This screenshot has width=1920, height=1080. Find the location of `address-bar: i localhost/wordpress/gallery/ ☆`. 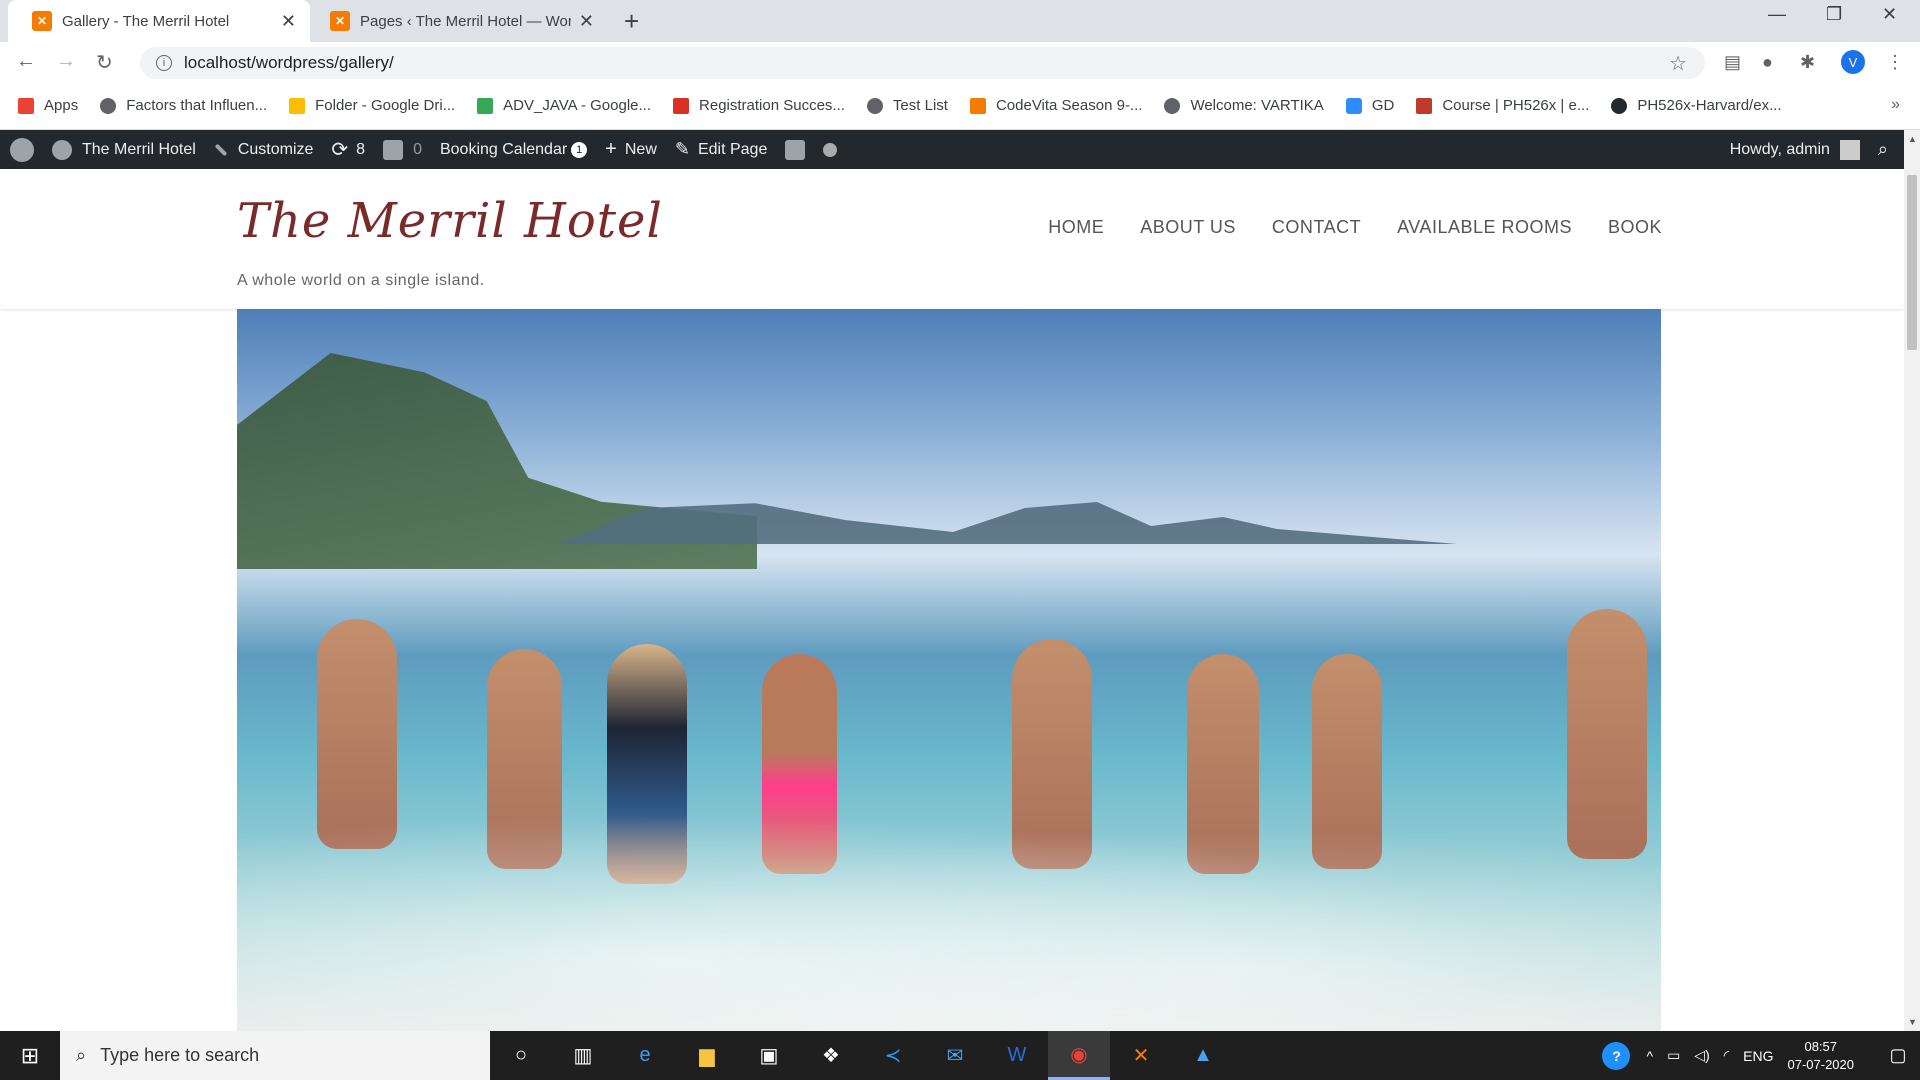

address-bar: i localhost/wordpress/gallery/ ☆ is located at coordinates (922, 63).